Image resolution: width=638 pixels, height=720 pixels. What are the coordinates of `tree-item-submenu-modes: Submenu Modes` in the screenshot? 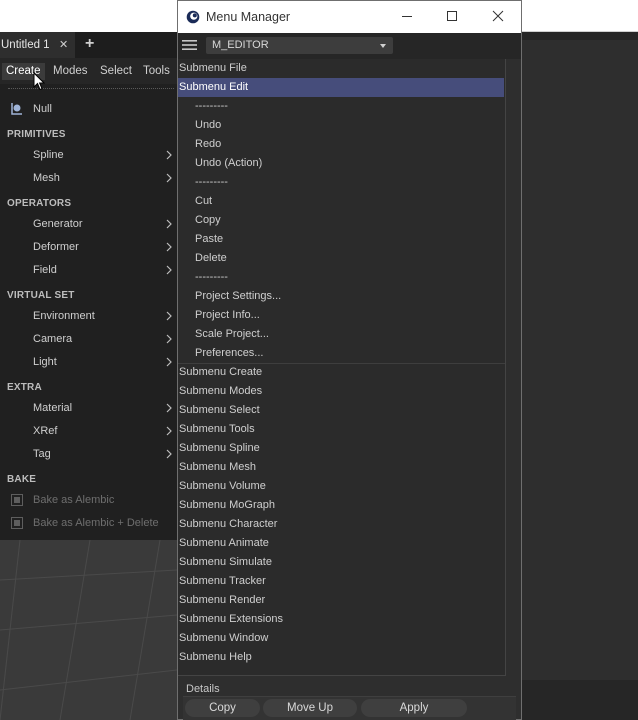 It's located at (341, 391).